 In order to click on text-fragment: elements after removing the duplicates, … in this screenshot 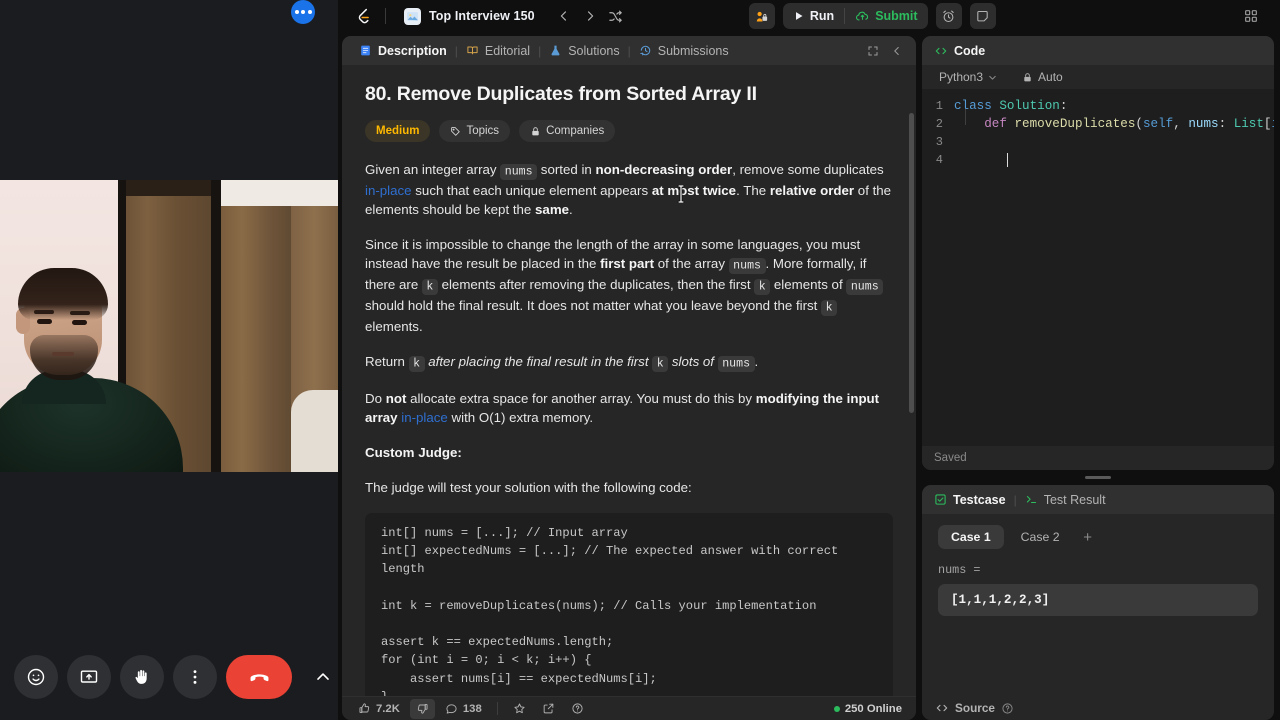, I will do `click(596, 284)`.